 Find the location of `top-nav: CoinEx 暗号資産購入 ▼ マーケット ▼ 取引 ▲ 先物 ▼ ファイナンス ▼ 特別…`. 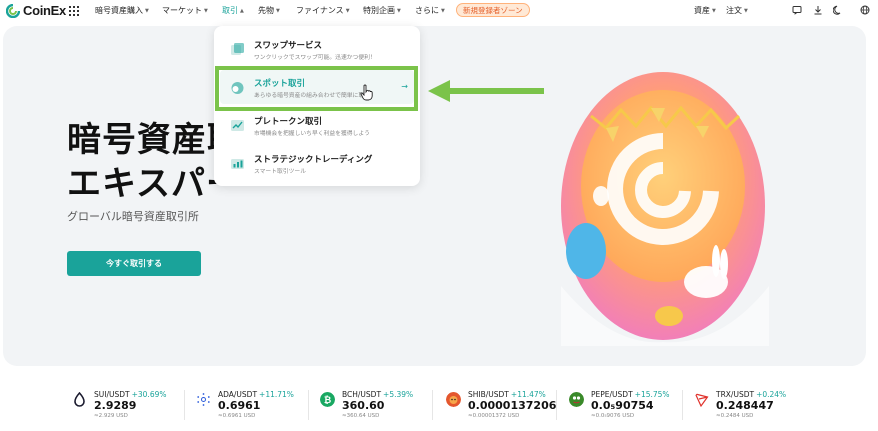

top-nav: CoinEx 暗号資産購入 ▼ マーケット ▼ 取引 ▲ 先物 ▼ ファイナンス ▼ 特別… is located at coordinates (439, 11).